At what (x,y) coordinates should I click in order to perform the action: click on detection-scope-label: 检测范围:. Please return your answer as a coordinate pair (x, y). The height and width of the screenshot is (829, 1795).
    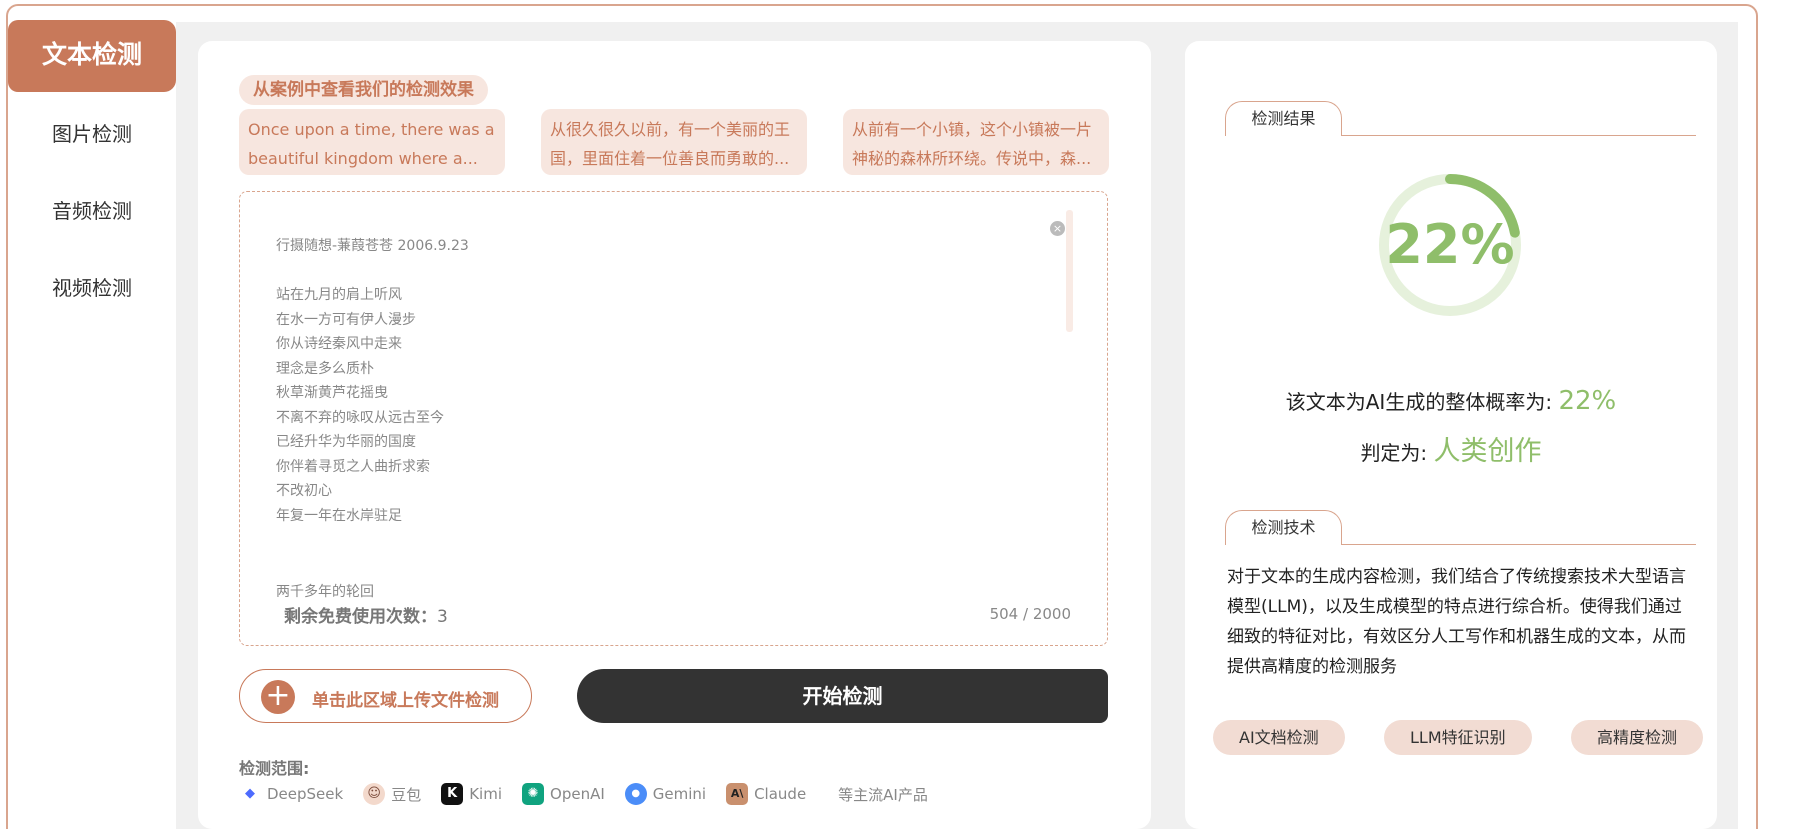
    Looking at the image, I should click on (274, 768).